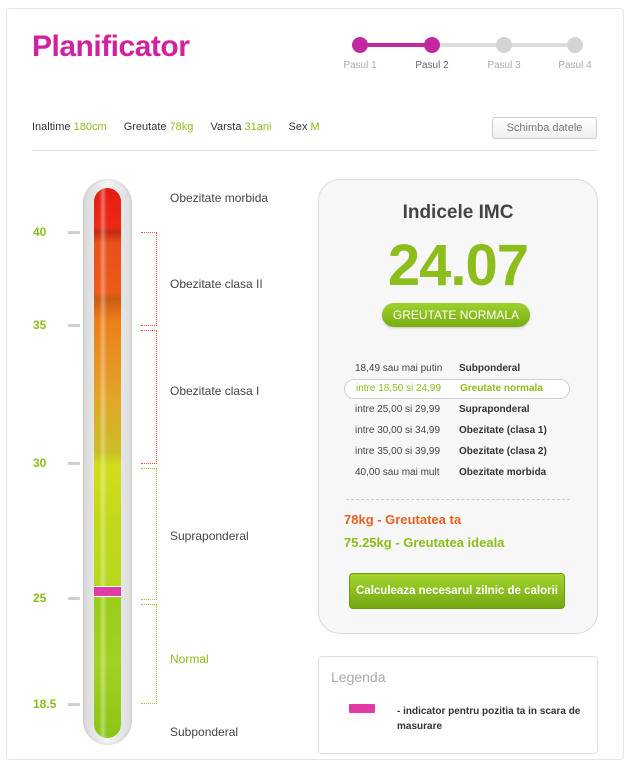 The image size is (630, 768). Describe the element at coordinates (457, 591) in the screenshot. I see `calculate-calories-button: Calculeaza necesarul zilnic de calorii` at that location.